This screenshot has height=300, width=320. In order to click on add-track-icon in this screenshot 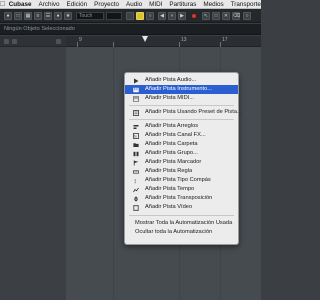, I will do `click(6, 41)`.